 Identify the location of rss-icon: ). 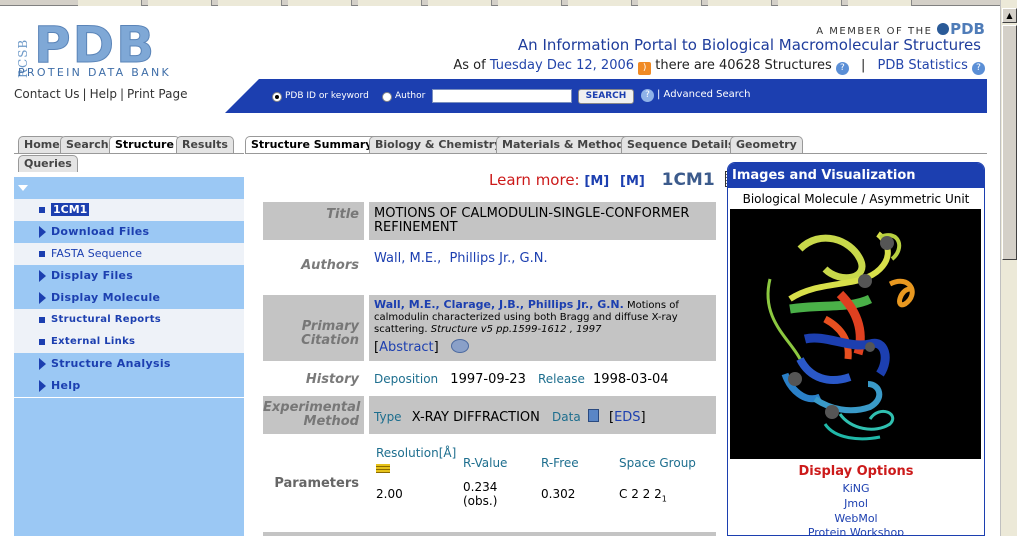
(645, 68).